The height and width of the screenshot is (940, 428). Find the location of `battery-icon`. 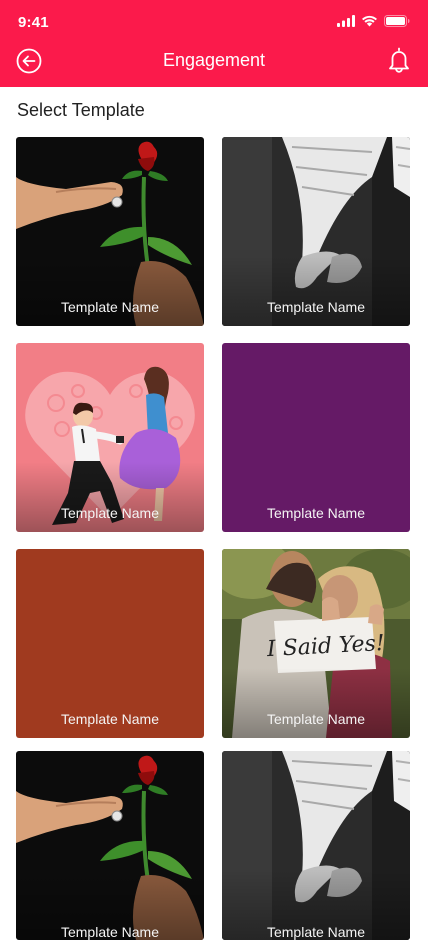

battery-icon is located at coordinates (397, 21).